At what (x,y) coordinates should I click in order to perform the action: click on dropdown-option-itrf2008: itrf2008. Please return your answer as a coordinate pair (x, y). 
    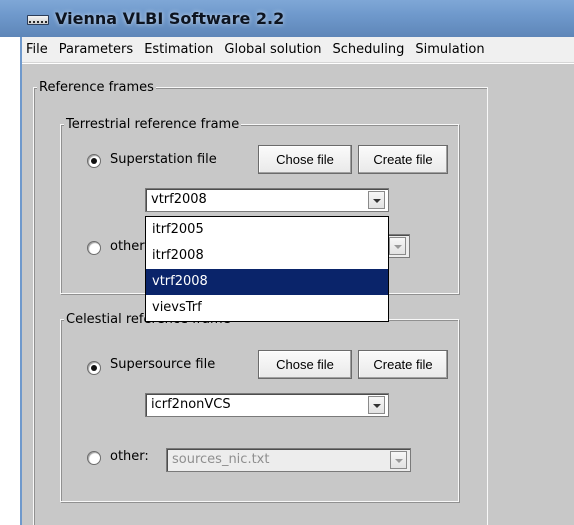
    Looking at the image, I should click on (267, 256).